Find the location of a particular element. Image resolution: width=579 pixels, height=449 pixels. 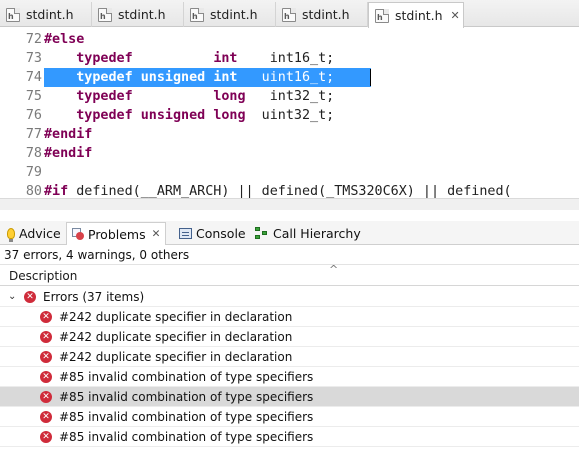

call-hierarchy-icon is located at coordinates (262, 233).